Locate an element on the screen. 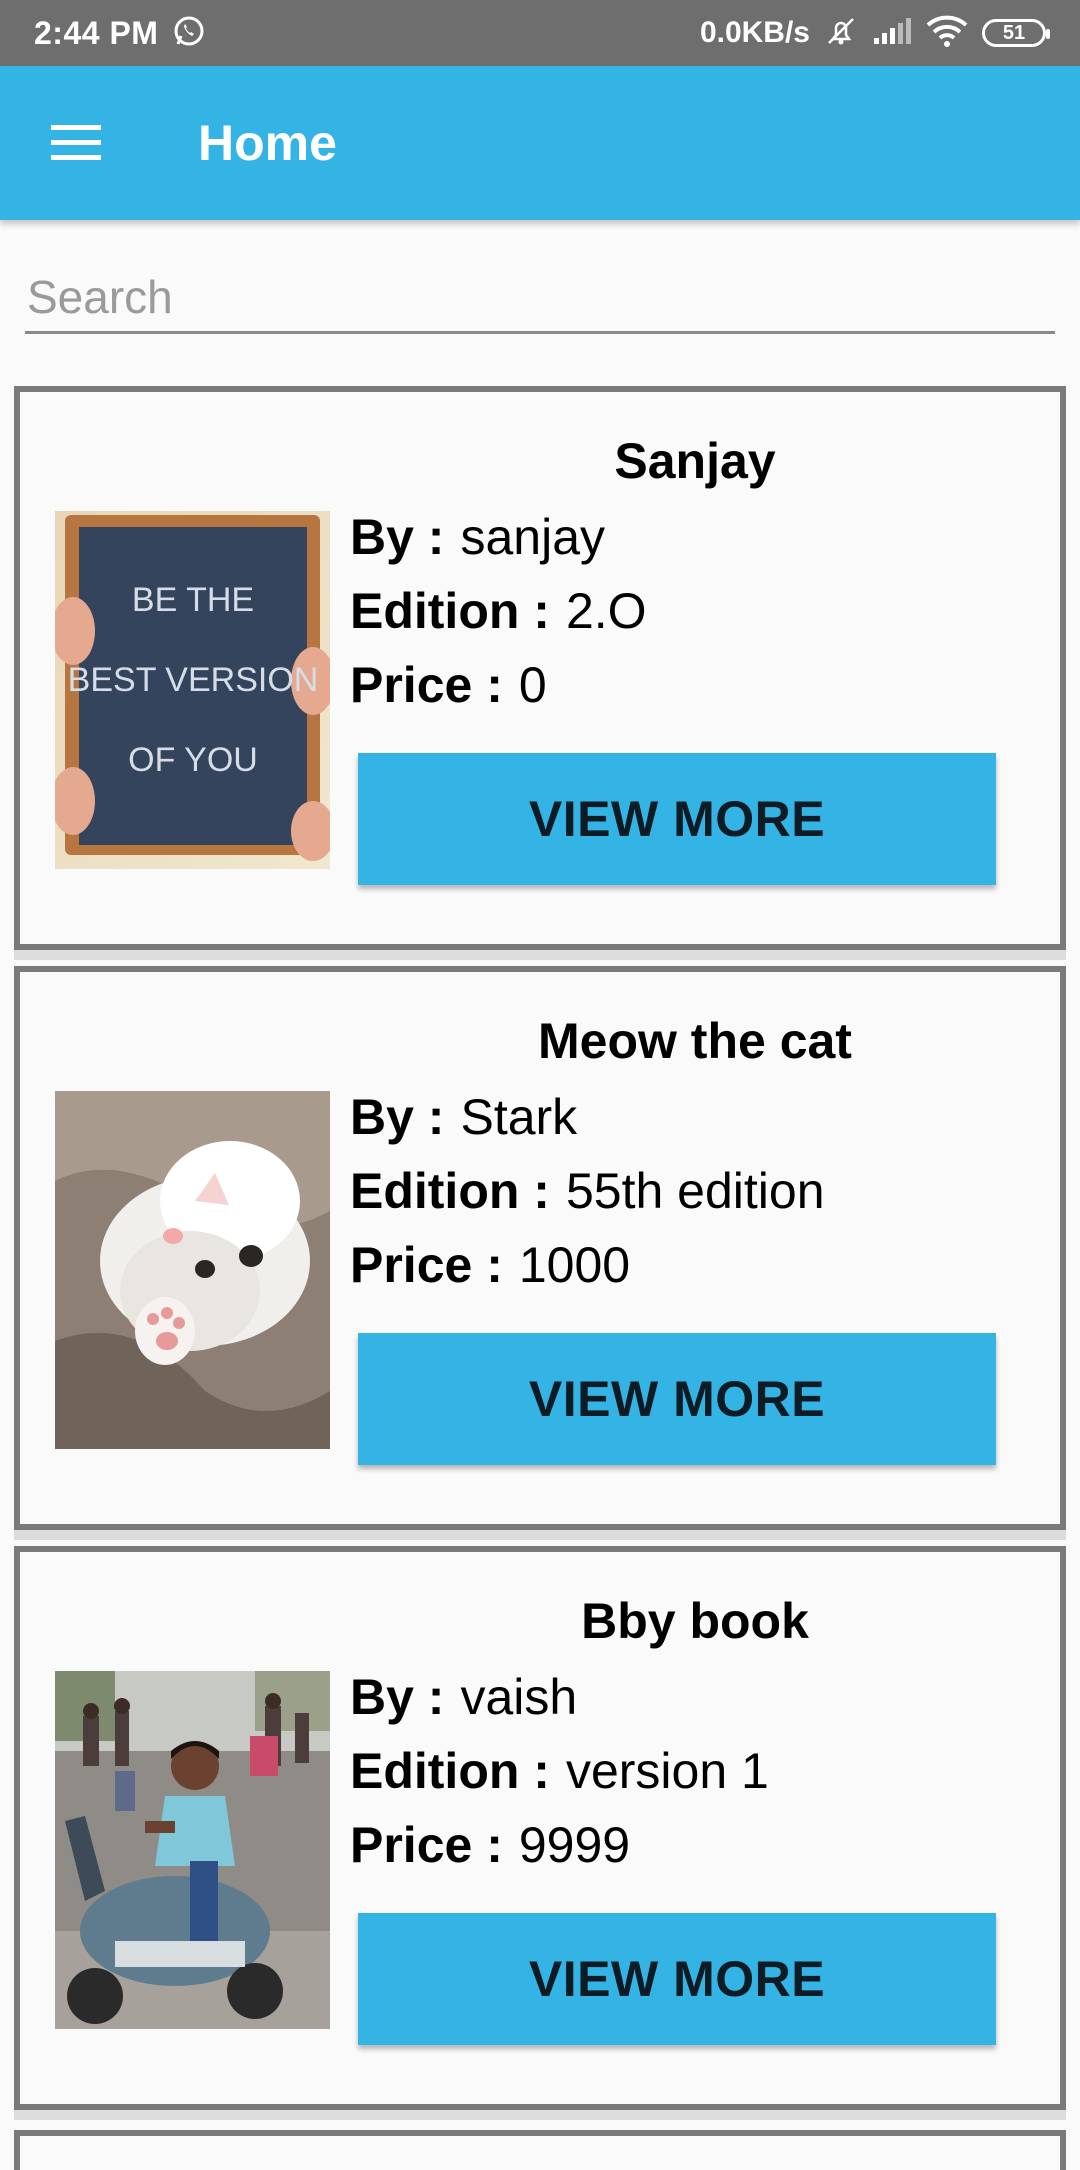 The height and width of the screenshot is (2170, 1080). book-price-row: Price : 1000 is located at coordinates (490, 1265).